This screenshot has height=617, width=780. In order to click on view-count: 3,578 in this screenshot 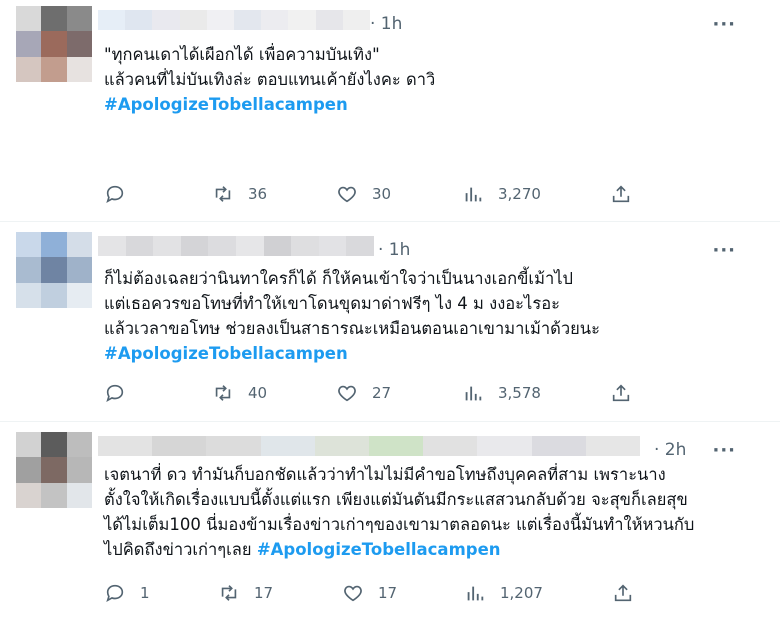, I will do `click(519, 393)`.